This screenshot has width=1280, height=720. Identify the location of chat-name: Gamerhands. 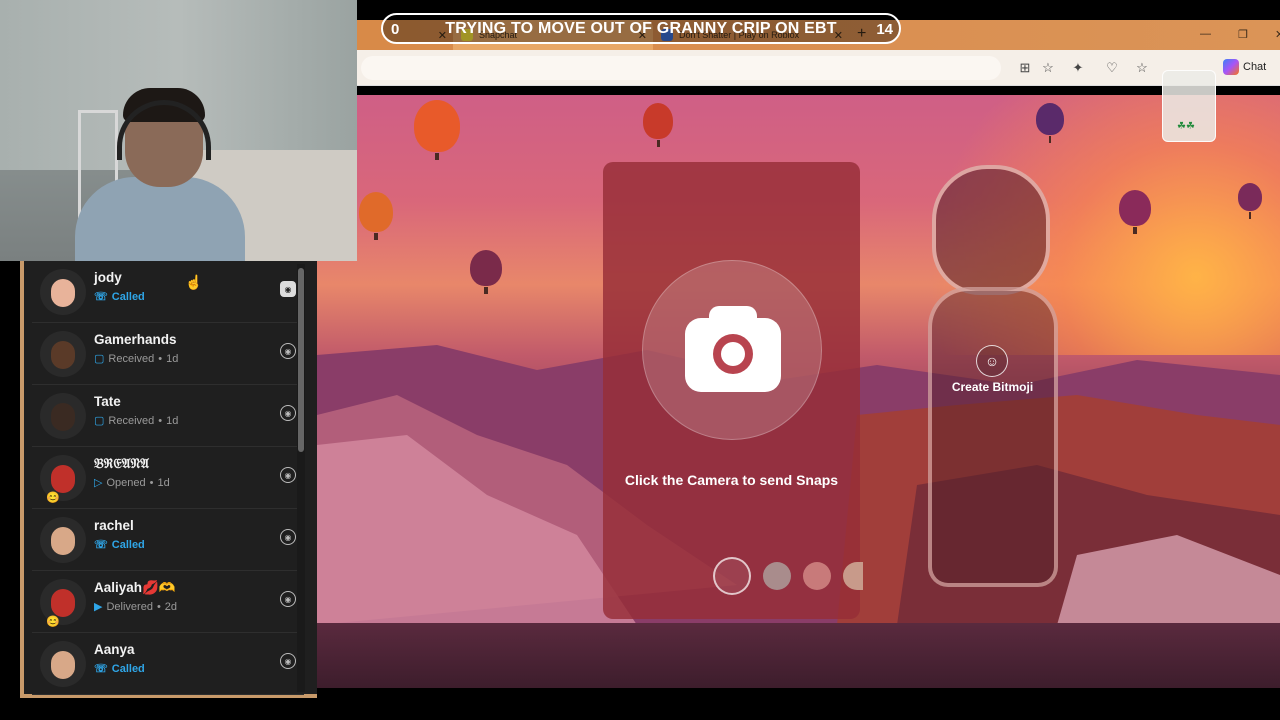
(135, 339).